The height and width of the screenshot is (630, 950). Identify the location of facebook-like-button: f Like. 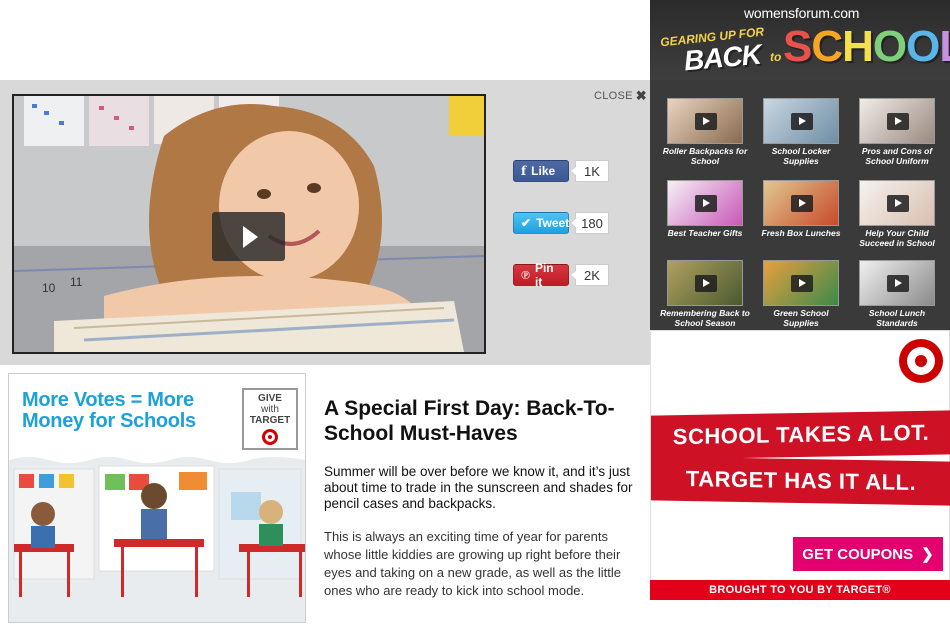
(541, 171).